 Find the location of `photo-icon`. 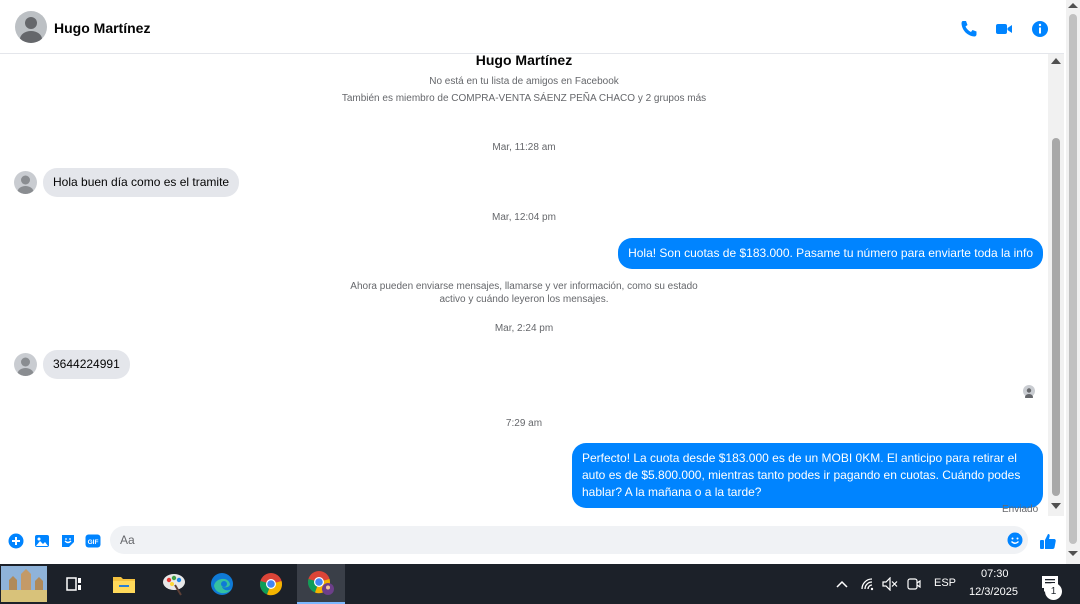

photo-icon is located at coordinates (42, 541).